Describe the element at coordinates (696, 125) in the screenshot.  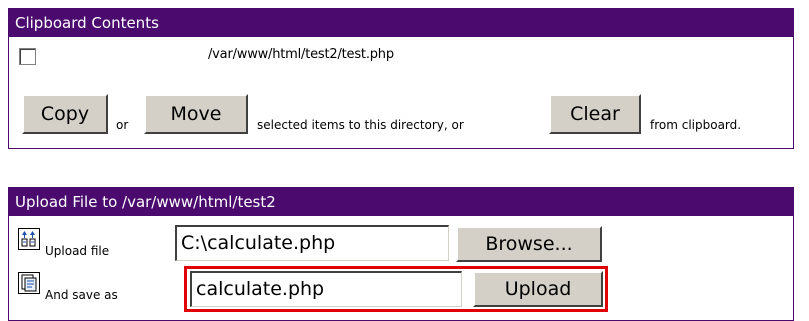
I see `from-clipboard-text: from clipboard.` at that location.